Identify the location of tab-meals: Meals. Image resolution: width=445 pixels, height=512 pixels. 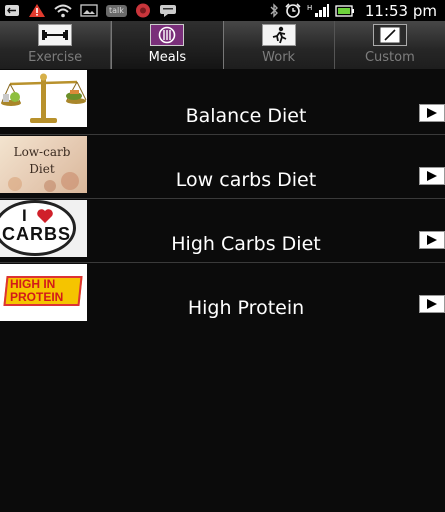
(167, 45).